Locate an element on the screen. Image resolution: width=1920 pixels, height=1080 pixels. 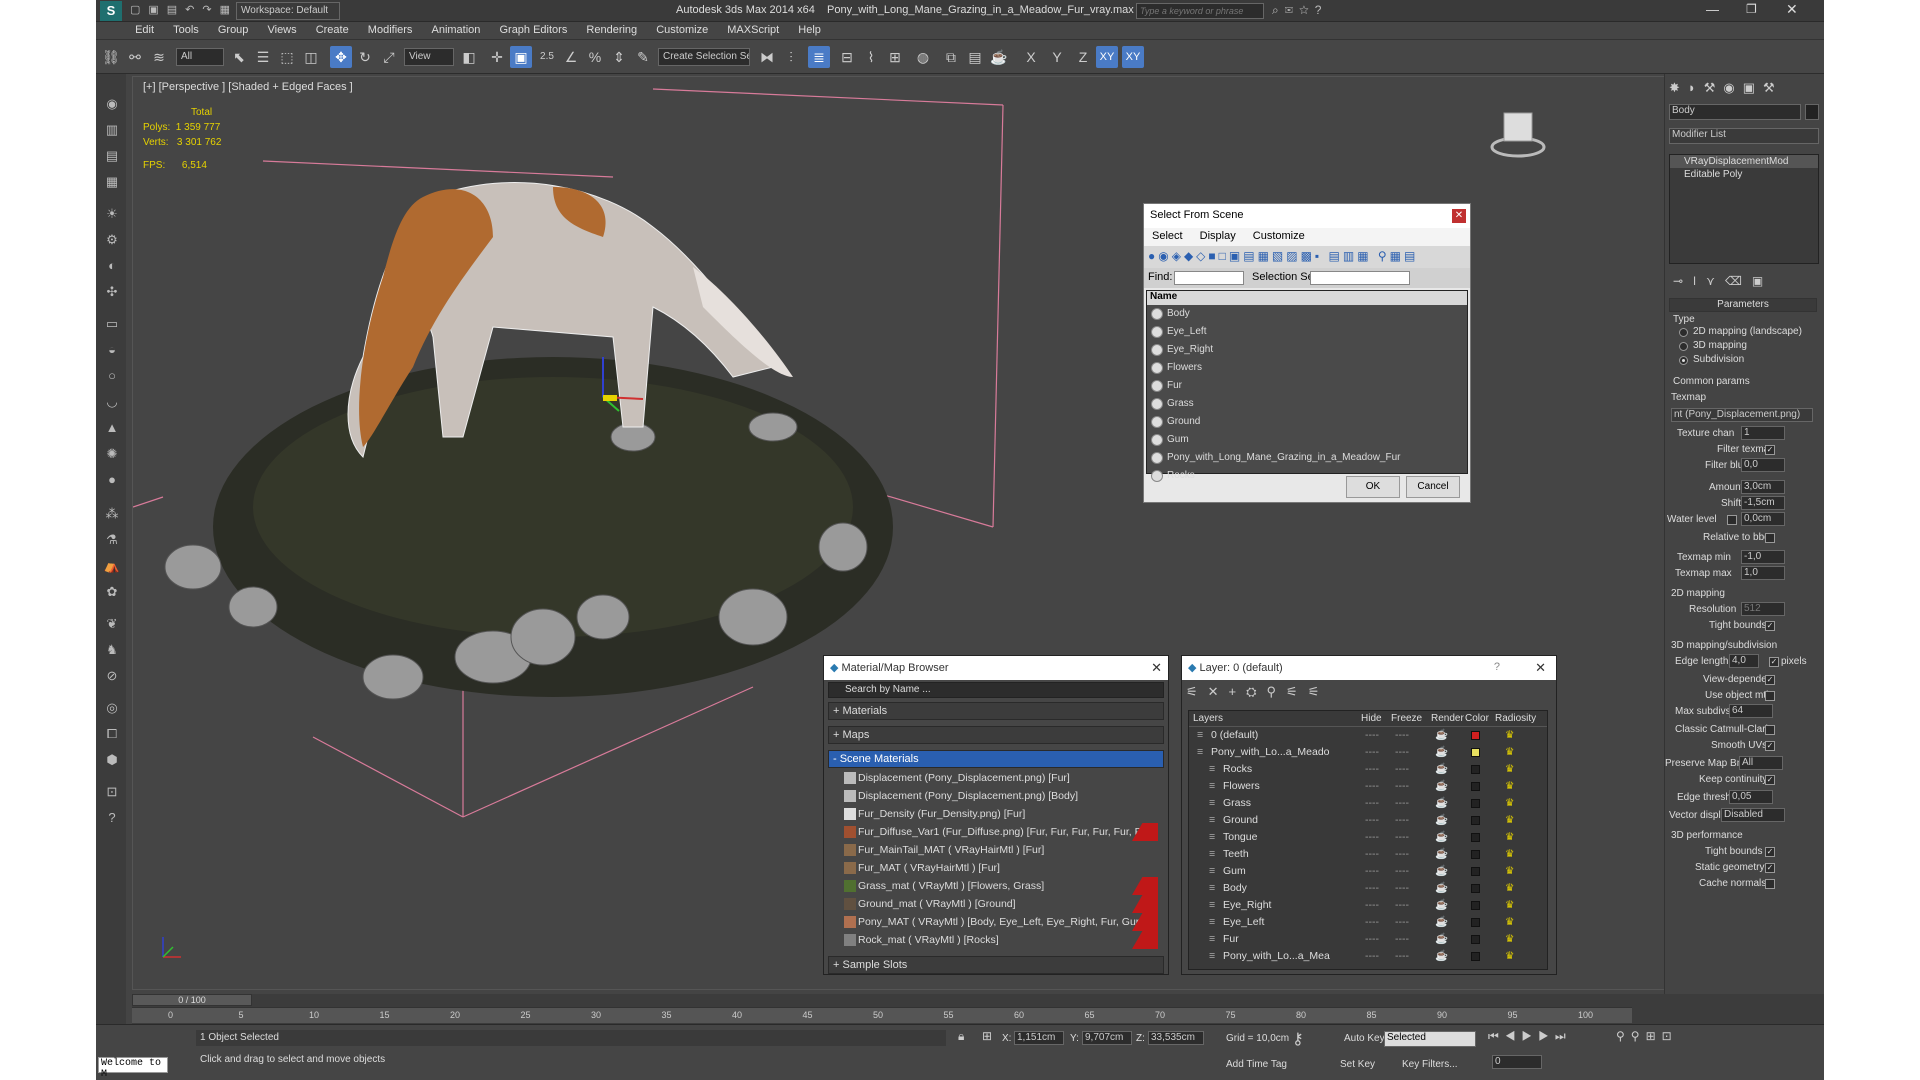
layer-row: ≡ Pony_with_Lo...a_Meado ---- ---- ☕ ♛ is located at coordinates (1368, 752).